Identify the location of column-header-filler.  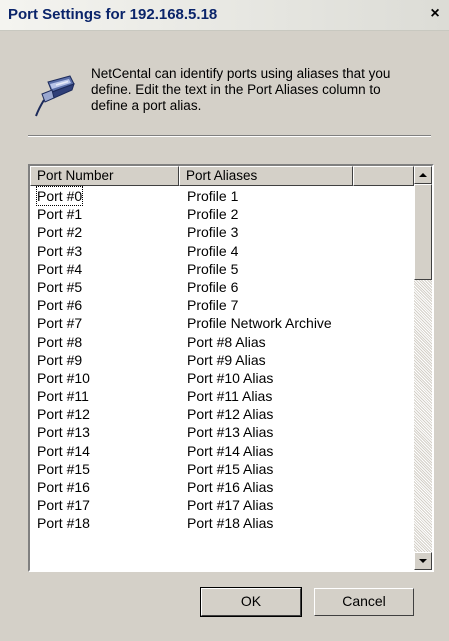
(383, 176).